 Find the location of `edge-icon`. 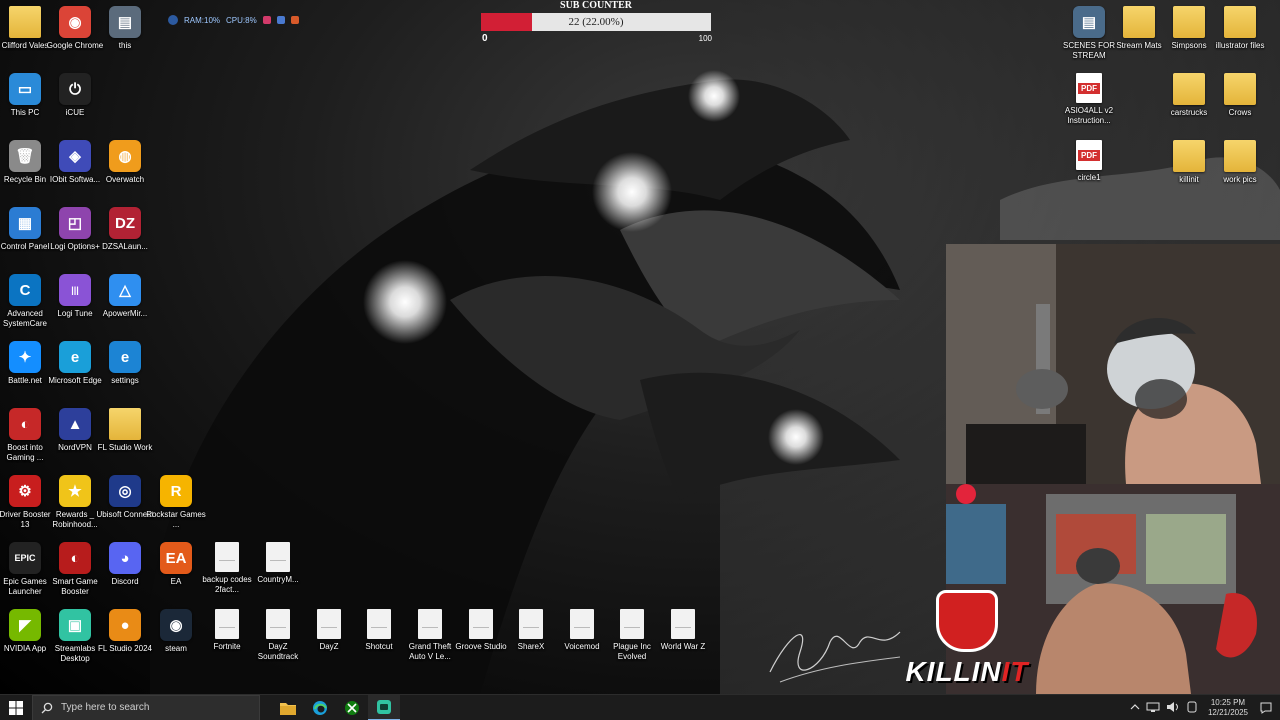

edge-icon is located at coordinates (320, 707).